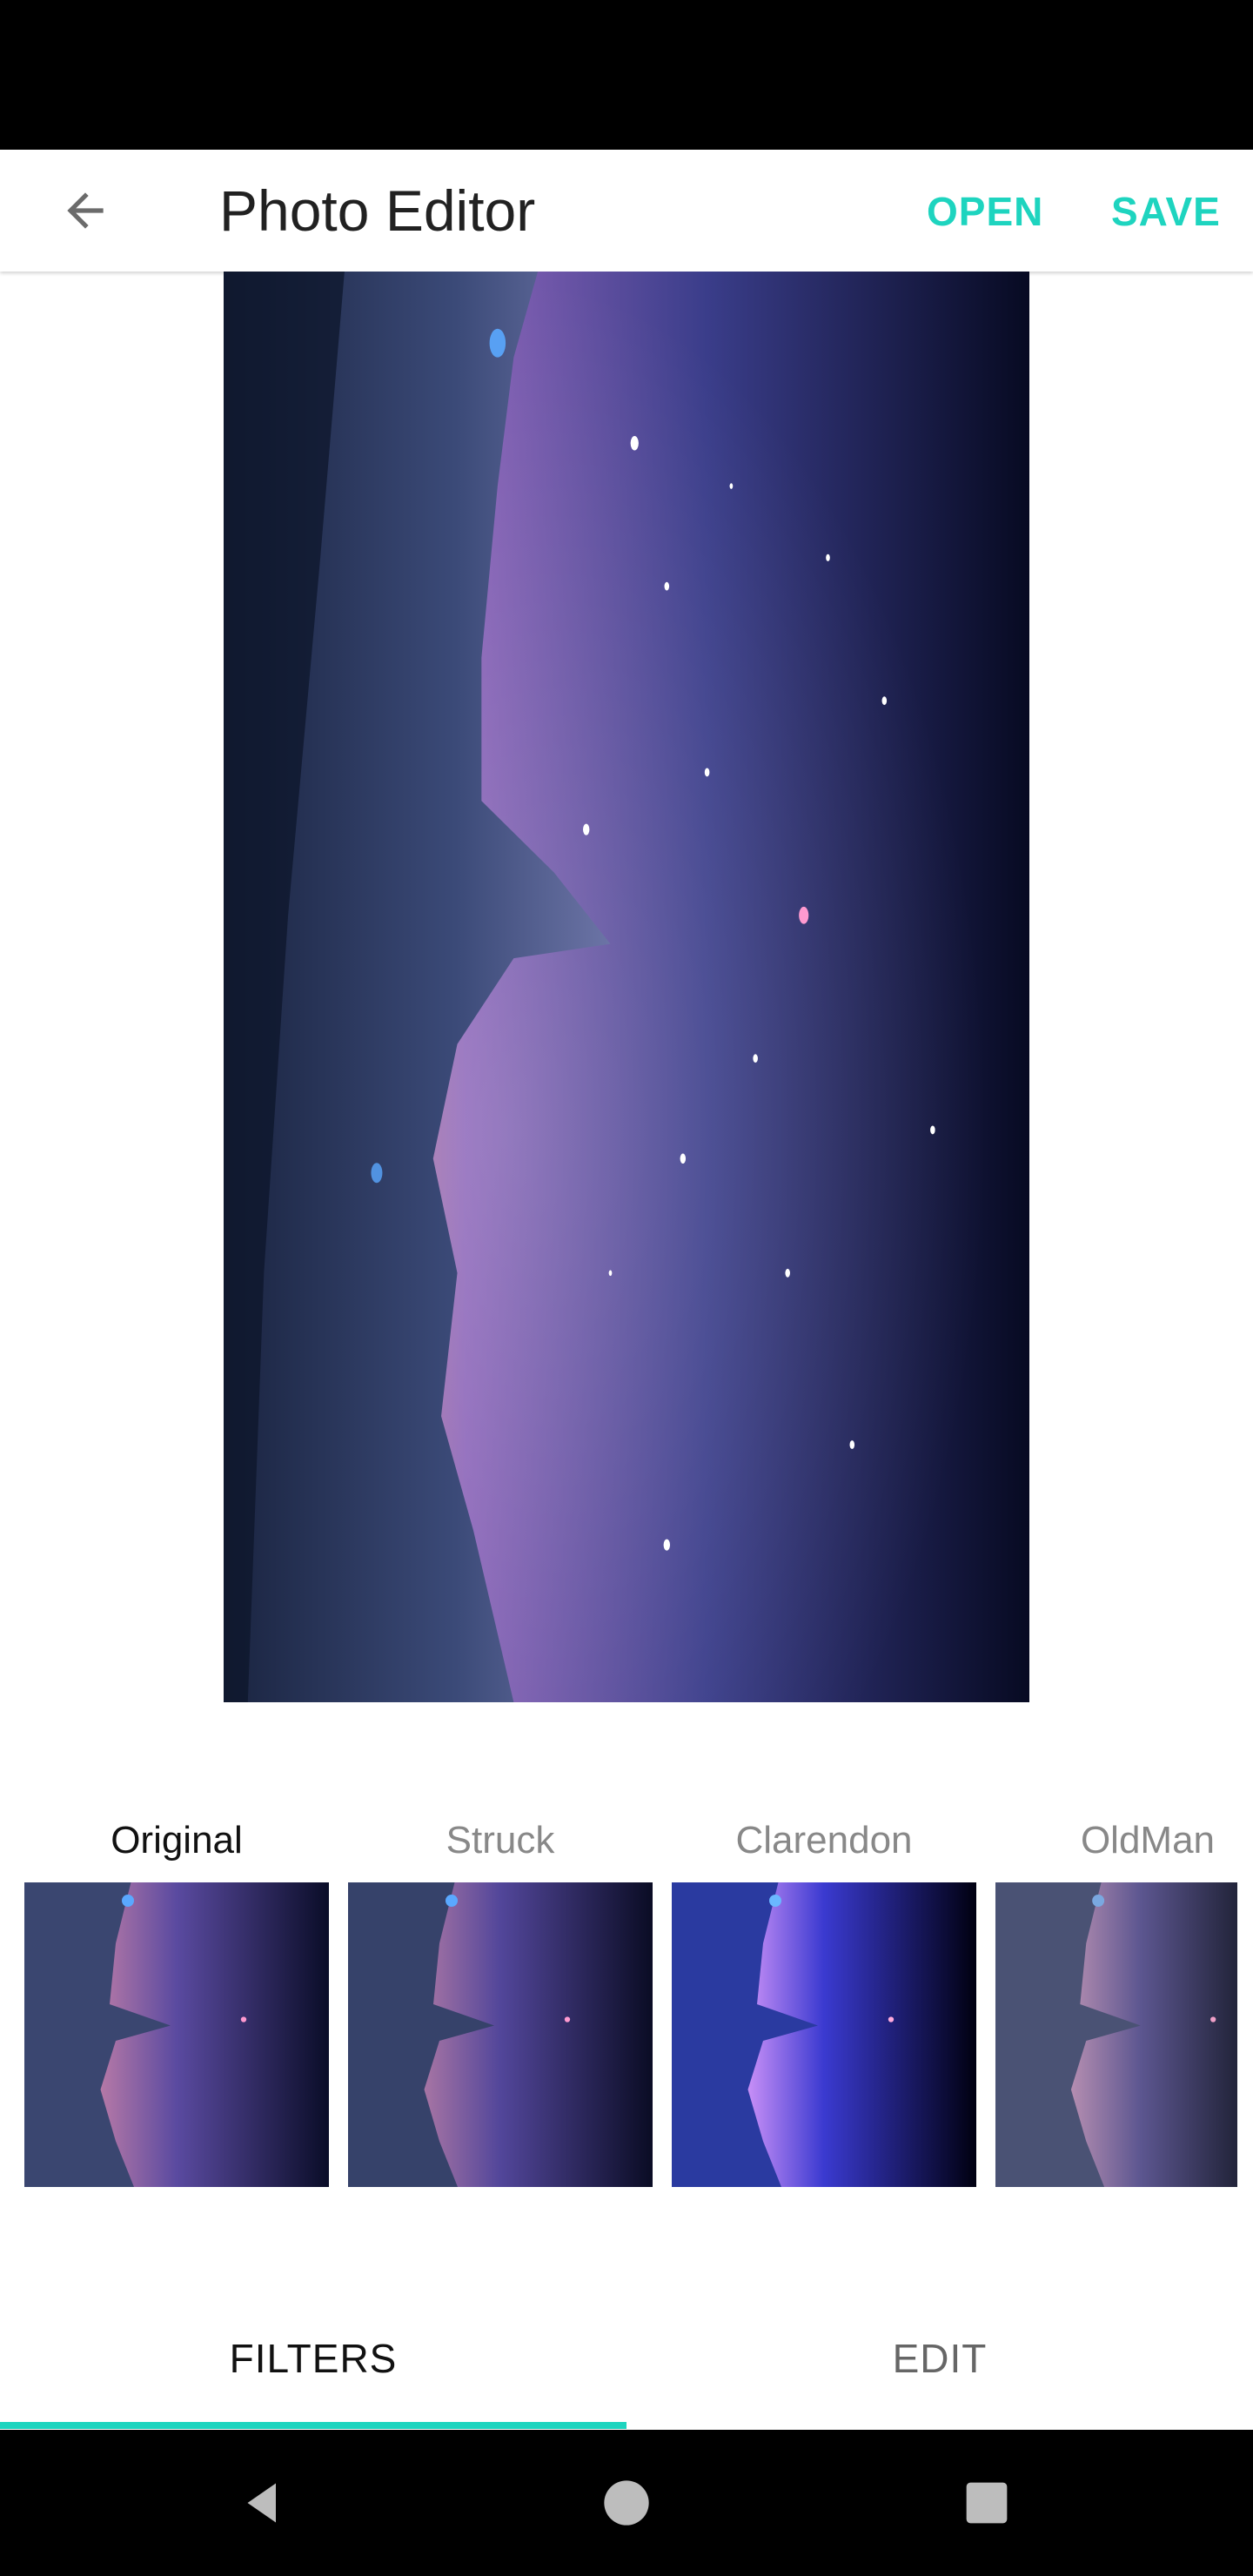  I want to click on nav-home-button, so click(626, 2503).